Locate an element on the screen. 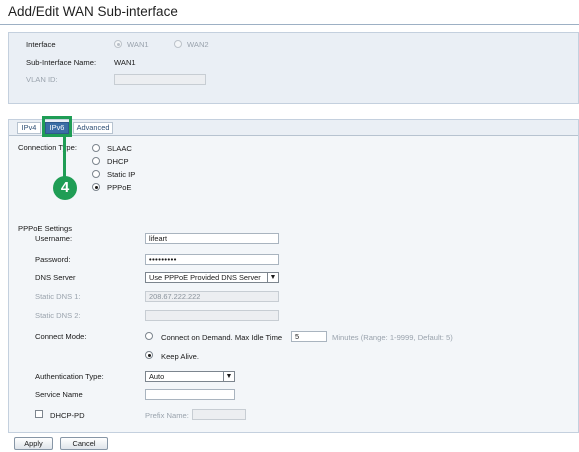 The height and width of the screenshot is (452, 579). static-dns2-input is located at coordinates (212, 315).